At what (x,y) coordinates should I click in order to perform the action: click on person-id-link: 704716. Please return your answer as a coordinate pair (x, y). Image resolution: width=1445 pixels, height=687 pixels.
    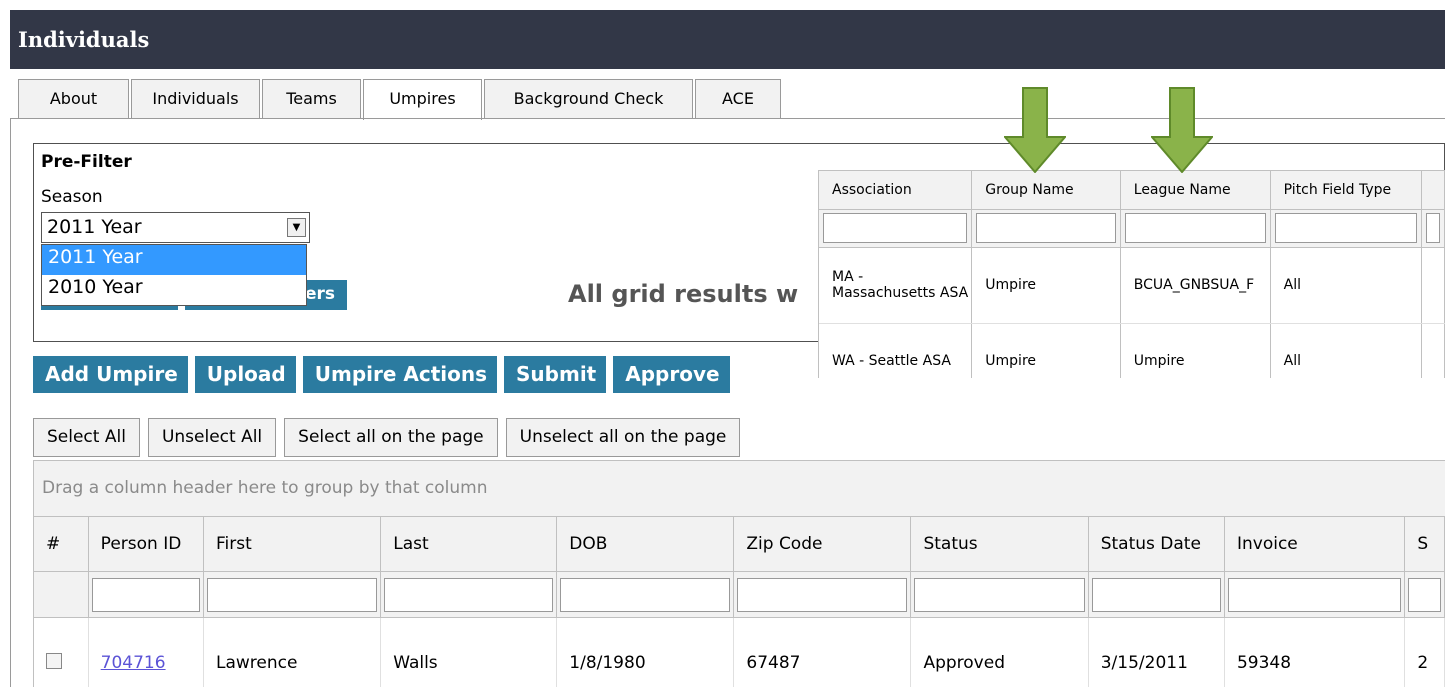
    Looking at the image, I should click on (133, 663).